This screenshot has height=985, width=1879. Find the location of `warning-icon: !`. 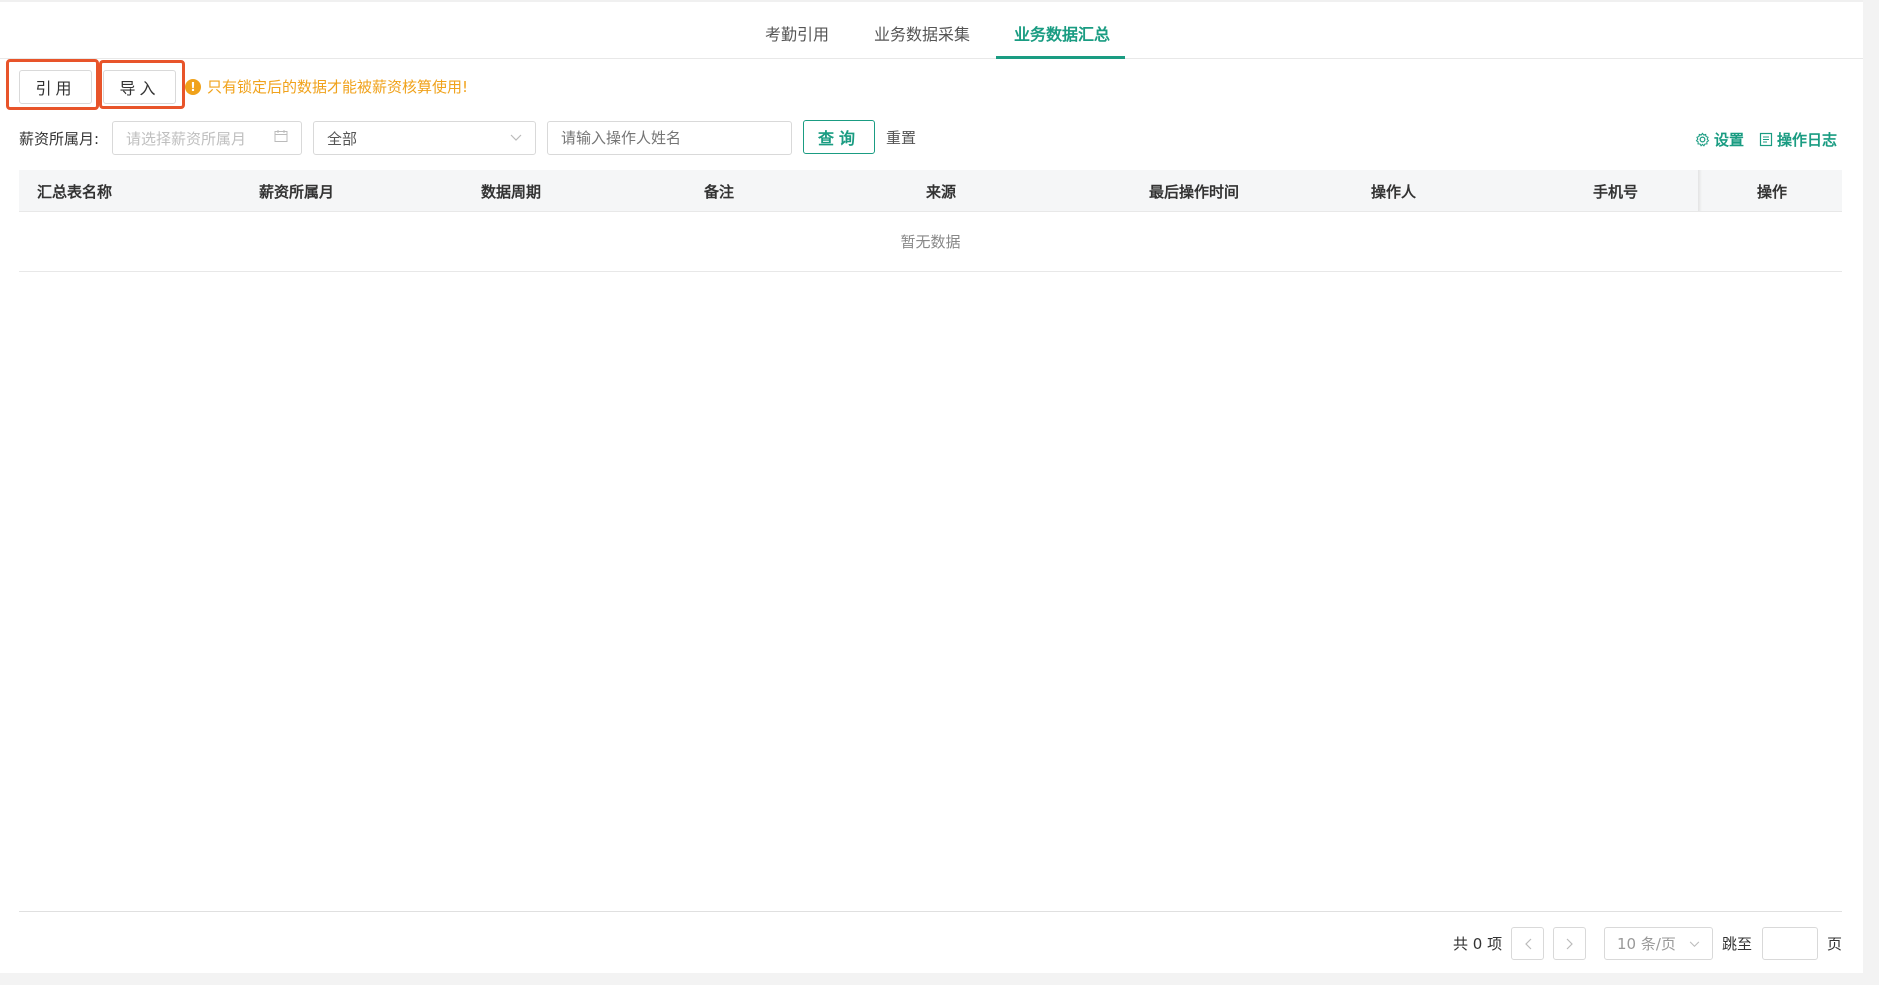

warning-icon: ! is located at coordinates (193, 86).